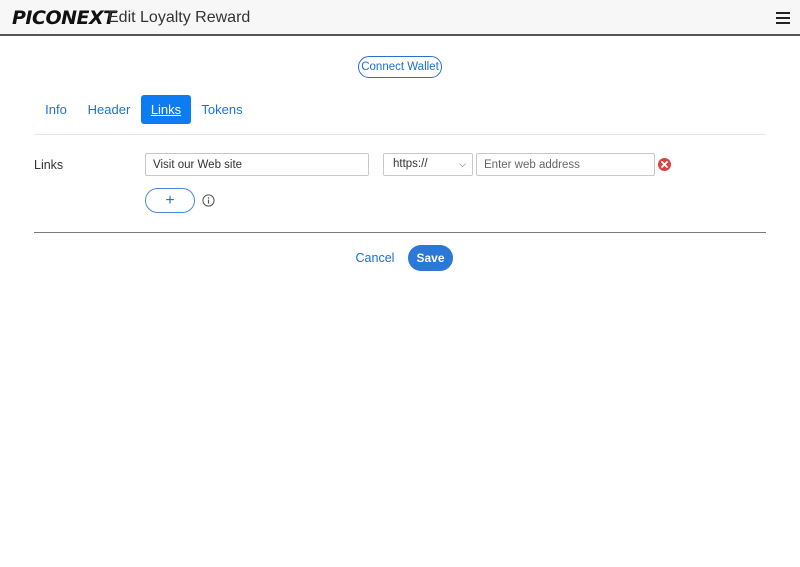 The height and width of the screenshot is (567, 800). What do you see at coordinates (400, 18) in the screenshot?
I see `top-bar: PICONEXT Edit Loyalty Reward` at bounding box center [400, 18].